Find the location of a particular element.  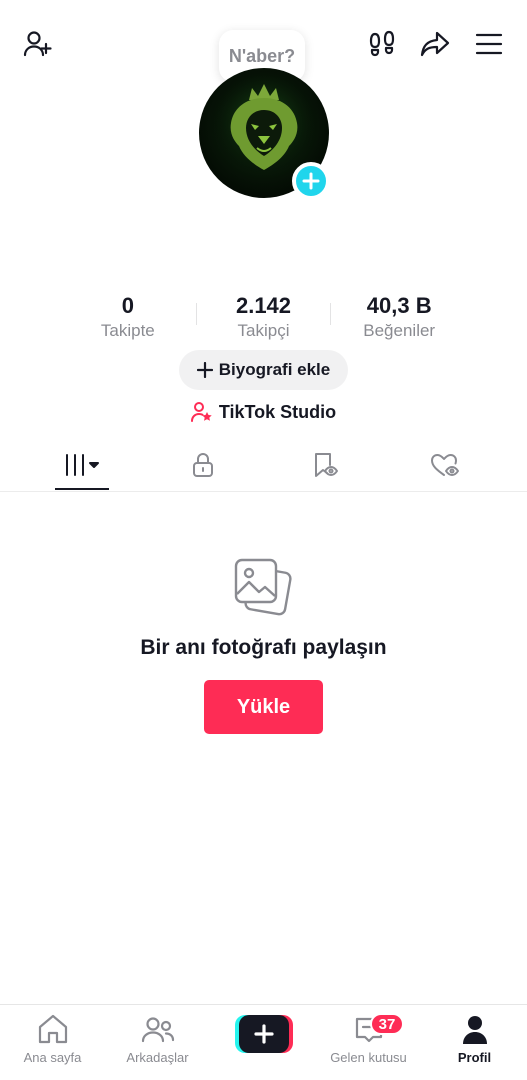

create-icon is located at coordinates (264, 1034).